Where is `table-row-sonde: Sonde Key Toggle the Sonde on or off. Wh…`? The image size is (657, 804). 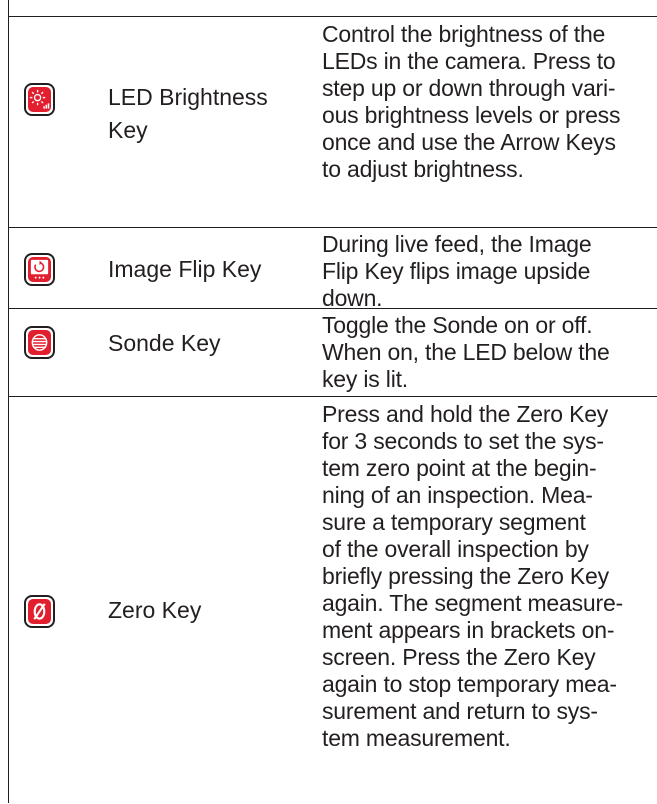 table-row-sonde: Sonde Key Toggle the Sonde on or off. Wh… is located at coordinates (333, 350).